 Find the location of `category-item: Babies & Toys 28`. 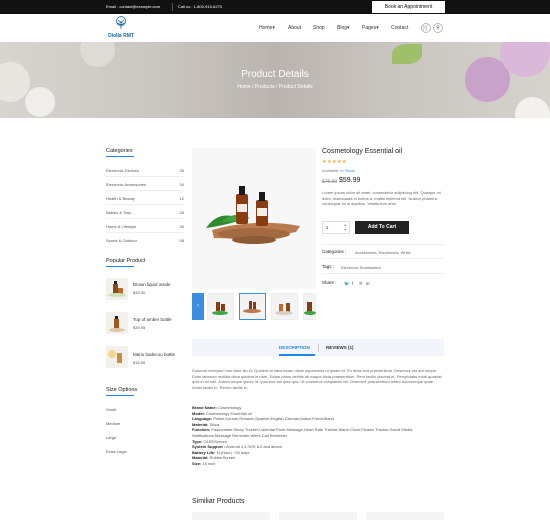

category-item: Babies & Toys 28 is located at coordinates (145, 212).